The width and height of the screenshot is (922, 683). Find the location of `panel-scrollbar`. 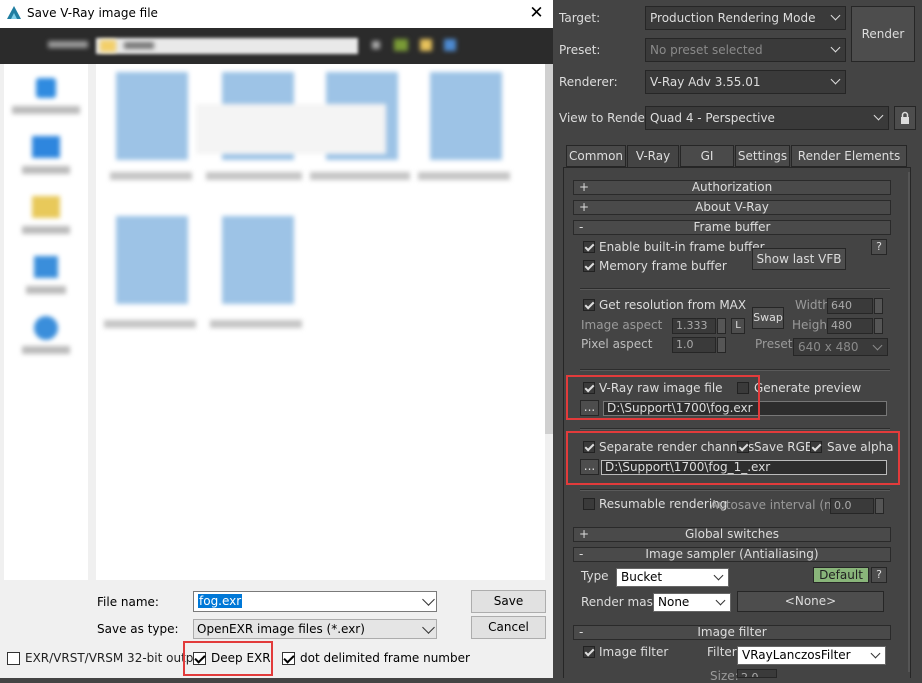

panel-scrollbar is located at coordinates (909, 422).